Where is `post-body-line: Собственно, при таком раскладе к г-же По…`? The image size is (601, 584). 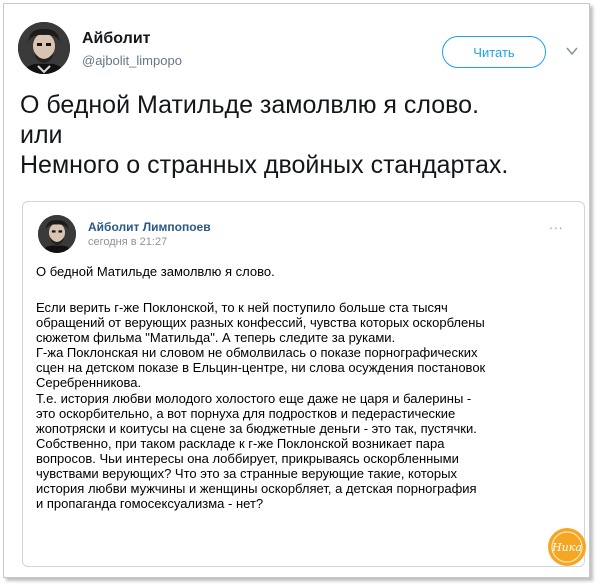
post-body-line: Собственно, при таком раскладе к г-же По… is located at coordinates (240, 443).